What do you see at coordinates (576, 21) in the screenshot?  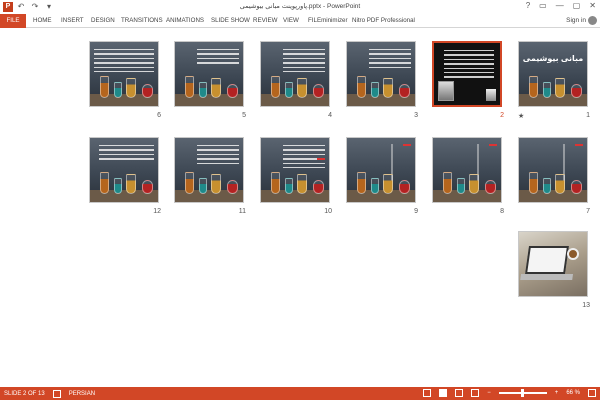 I see `sign-in-link: Sign in` at bounding box center [576, 21].